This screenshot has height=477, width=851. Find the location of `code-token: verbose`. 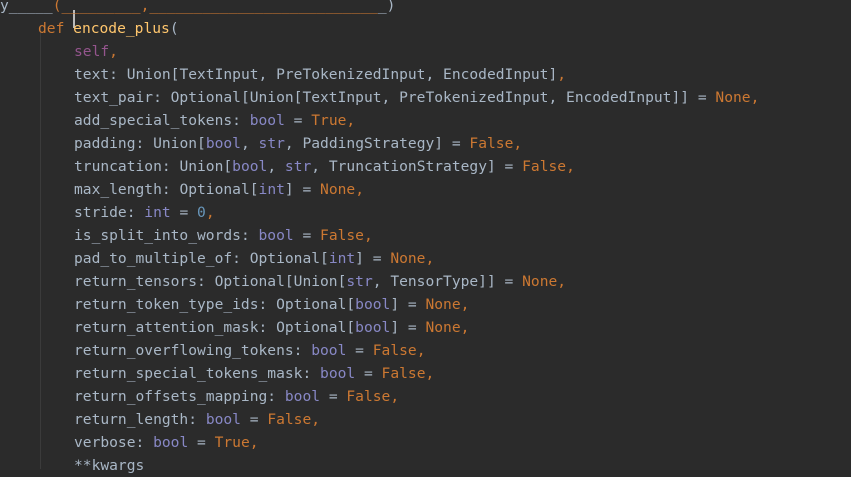

code-token: verbose is located at coordinates (105, 442).